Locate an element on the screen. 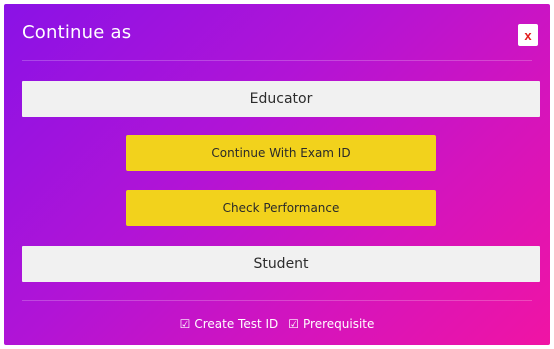 This screenshot has height=349, width=554. modal-title: Continue as is located at coordinates (77, 32).